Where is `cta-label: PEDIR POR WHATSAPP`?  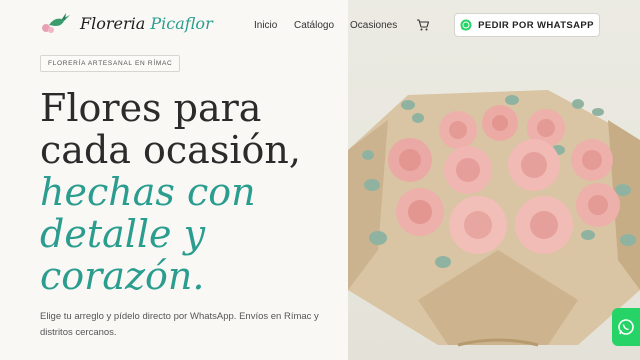
cta-label: PEDIR POR WHATSAPP is located at coordinates (536, 25).